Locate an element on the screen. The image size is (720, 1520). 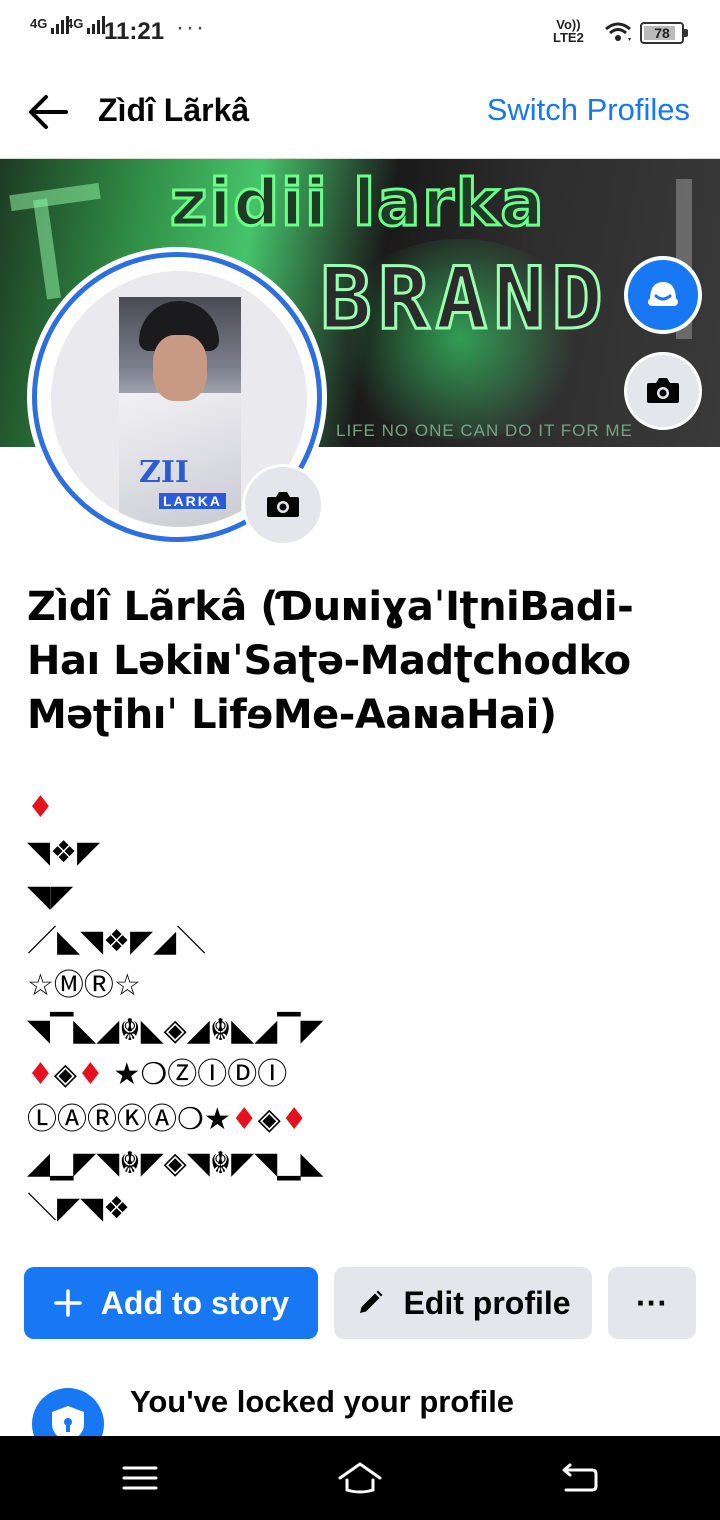
edit-profile-button: Edit profile is located at coordinates (463, 1303).